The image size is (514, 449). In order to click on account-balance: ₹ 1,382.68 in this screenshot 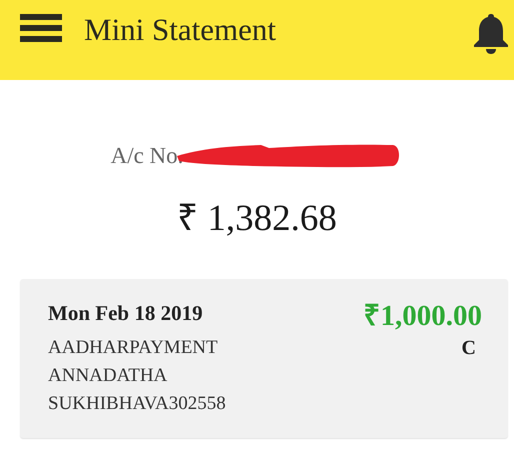, I will do `click(257, 219)`.